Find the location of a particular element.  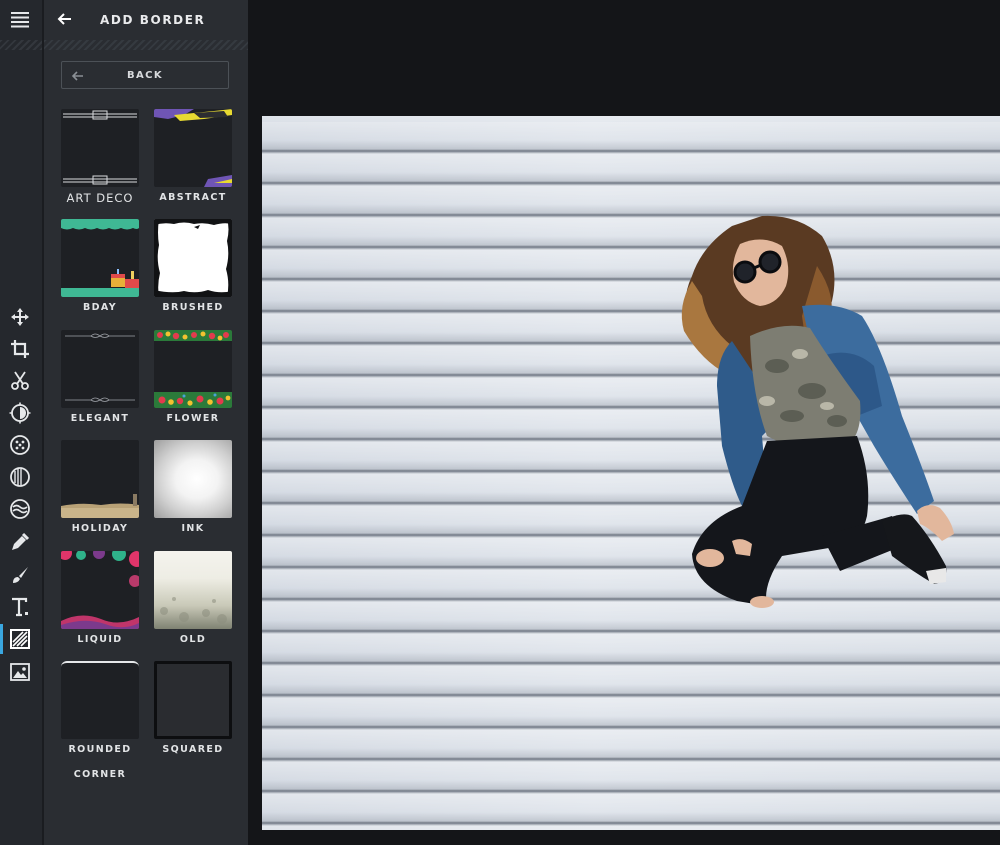

waves-icon is located at coordinates (20, 509).